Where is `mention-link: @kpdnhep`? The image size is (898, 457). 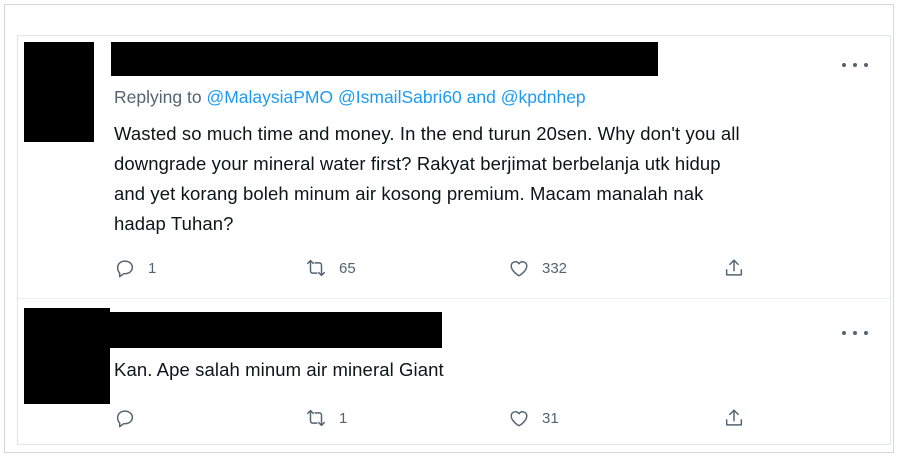
mention-link: @kpdnhep is located at coordinates (543, 97).